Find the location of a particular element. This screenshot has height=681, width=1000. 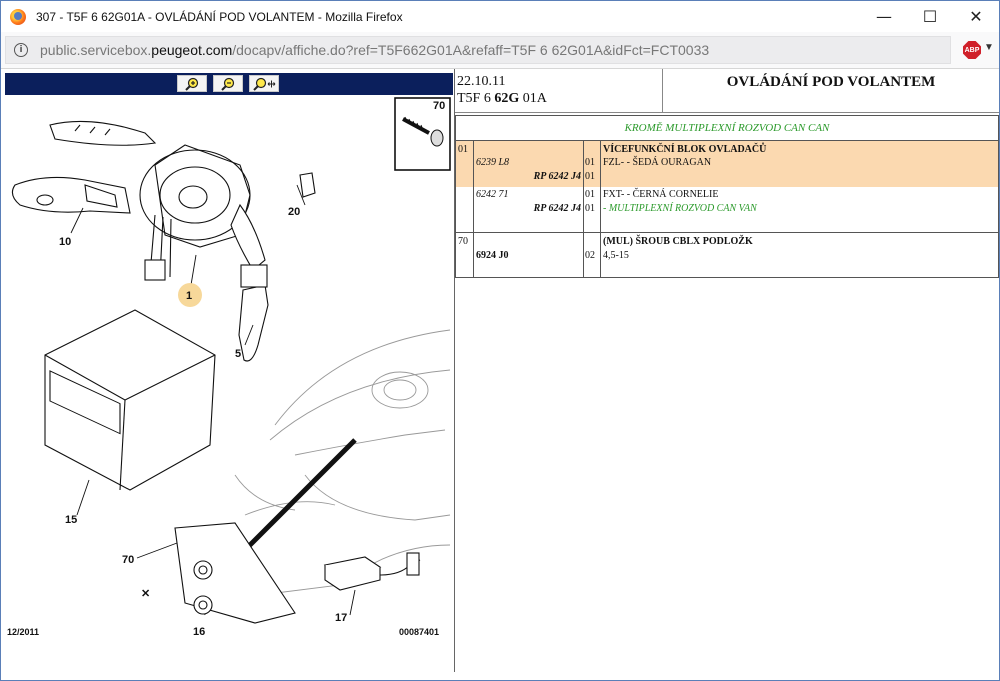

adblock-menu-caret-icon: ▼ is located at coordinates (989, 47).